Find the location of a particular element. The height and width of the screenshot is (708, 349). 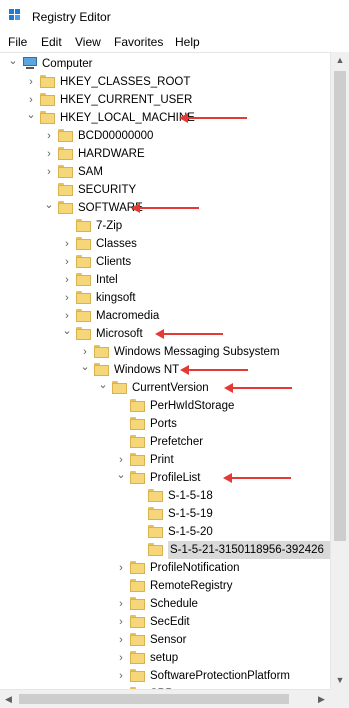

tree-node: › Print is located at coordinates (165, 460).